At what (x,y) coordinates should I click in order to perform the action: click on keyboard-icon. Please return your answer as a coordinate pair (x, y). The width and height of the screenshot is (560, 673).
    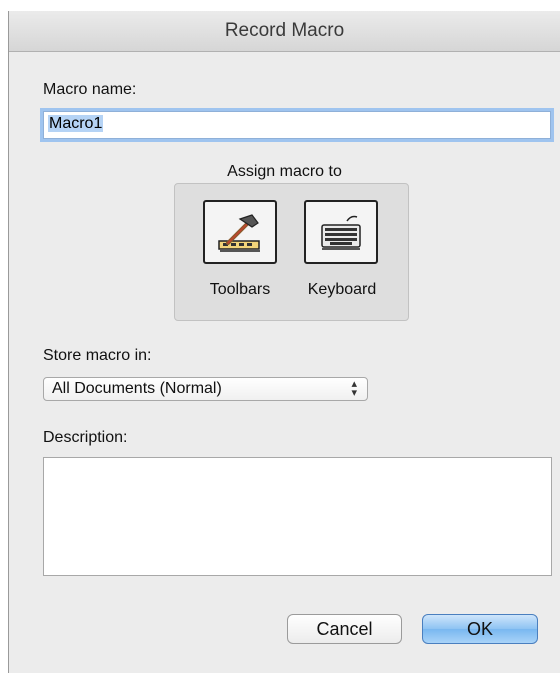
    Looking at the image, I should click on (341, 232).